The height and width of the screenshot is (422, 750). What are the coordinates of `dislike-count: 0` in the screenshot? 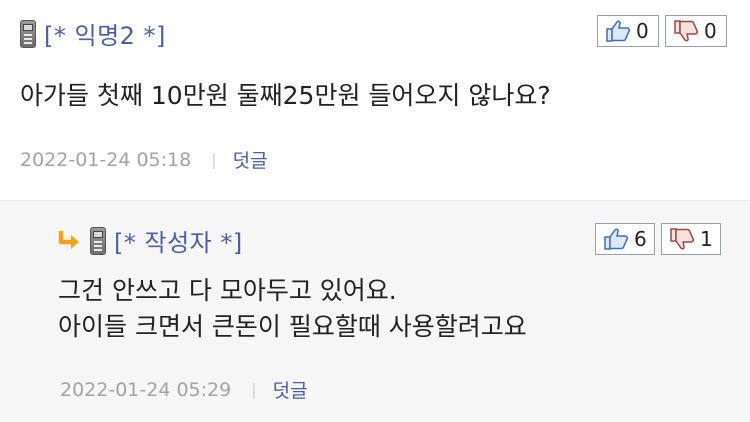 It's located at (710, 31).